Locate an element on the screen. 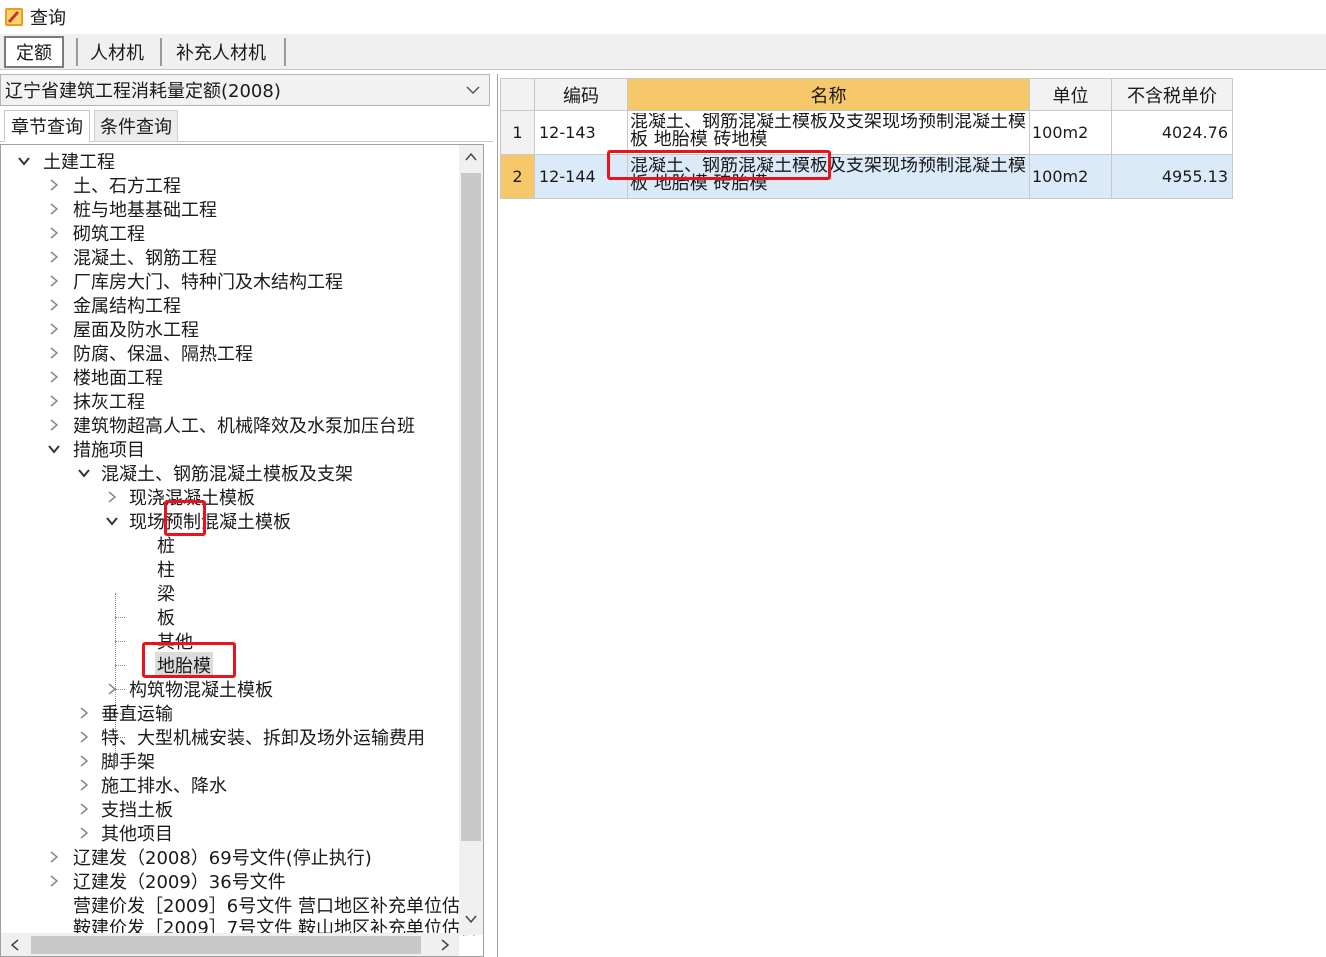  tree-leaf: 柱 is located at coordinates (166, 569).